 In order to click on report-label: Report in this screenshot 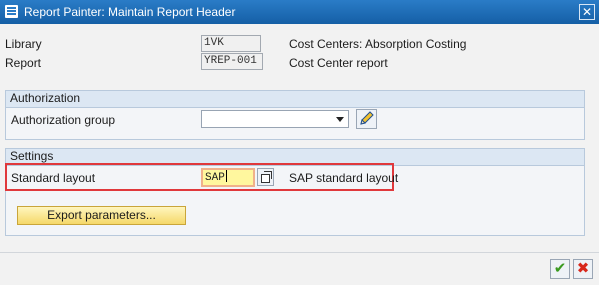, I will do `click(23, 63)`.